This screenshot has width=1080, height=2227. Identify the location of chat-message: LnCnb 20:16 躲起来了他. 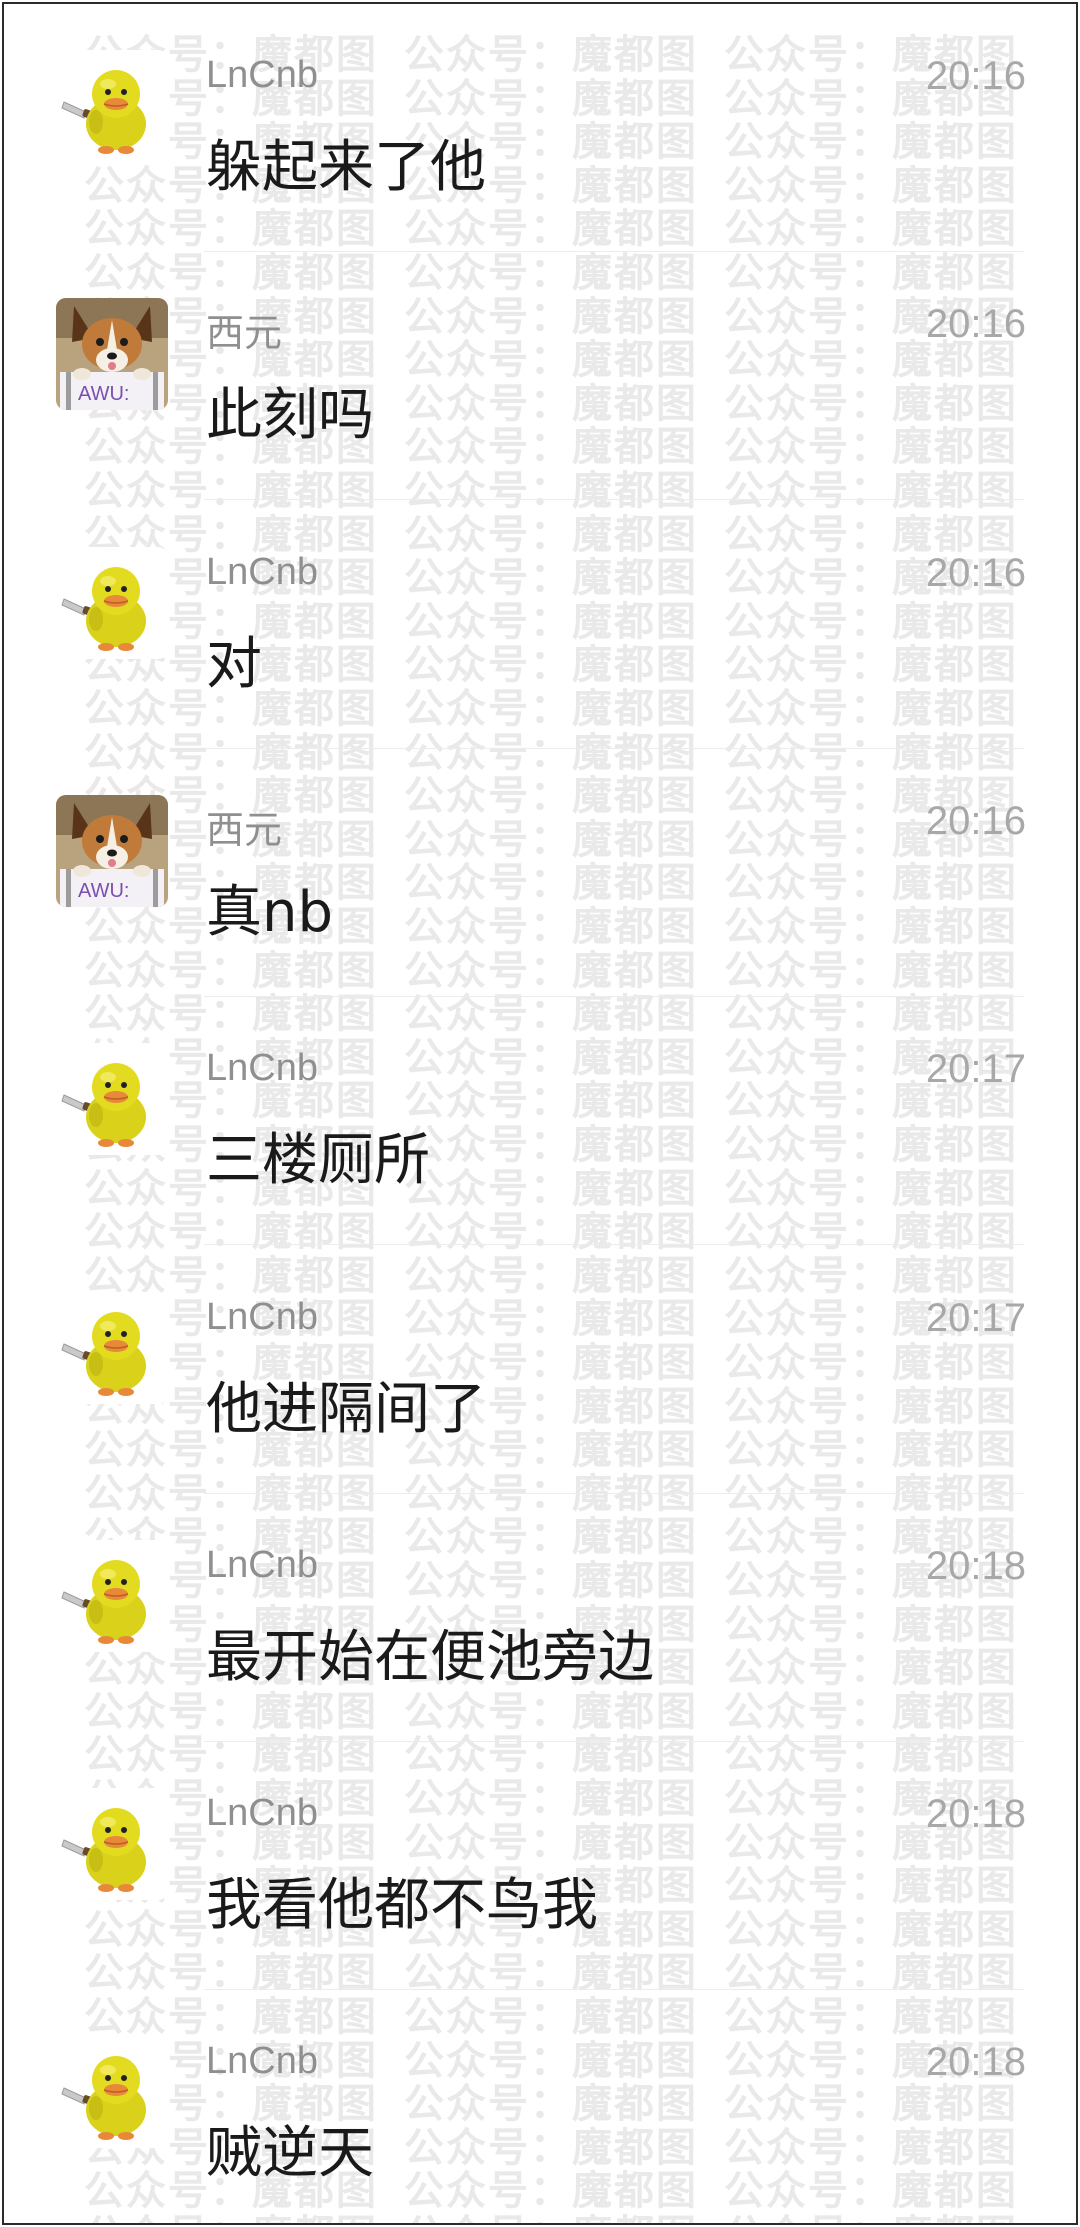
(540, 128).